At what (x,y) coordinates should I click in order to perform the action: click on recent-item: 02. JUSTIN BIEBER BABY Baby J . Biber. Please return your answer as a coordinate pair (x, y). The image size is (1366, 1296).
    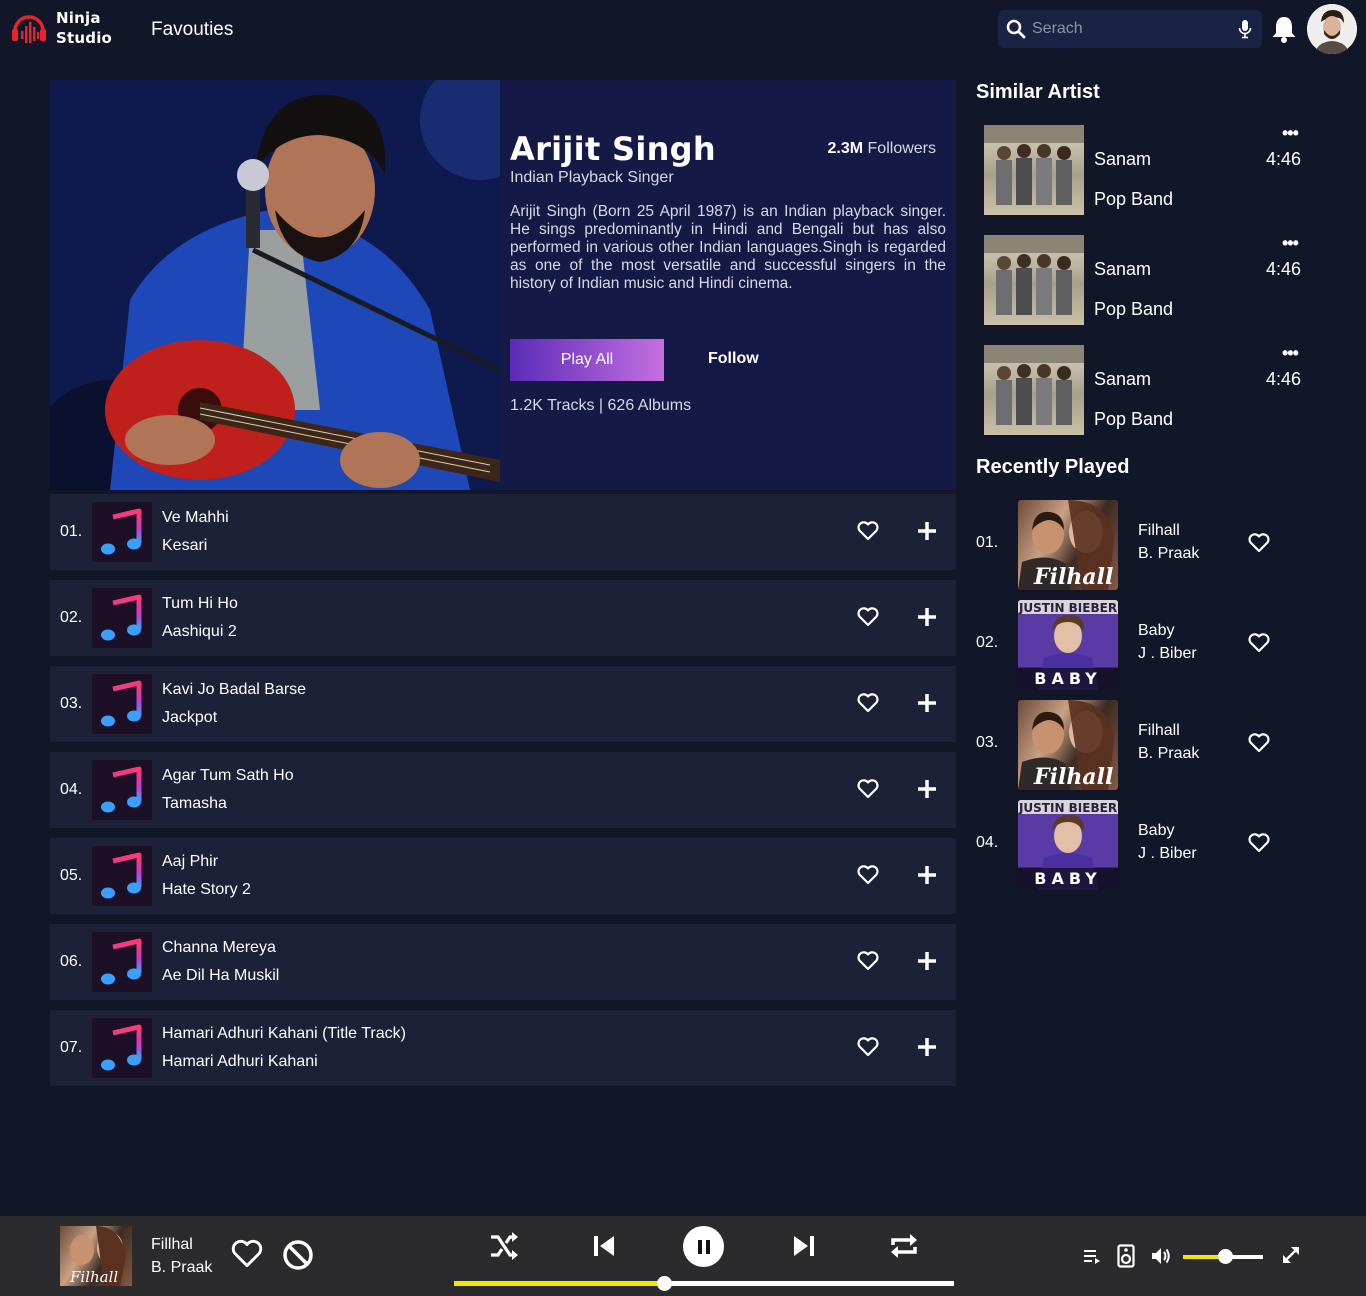
    Looking at the image, I should click on (1126, 645).